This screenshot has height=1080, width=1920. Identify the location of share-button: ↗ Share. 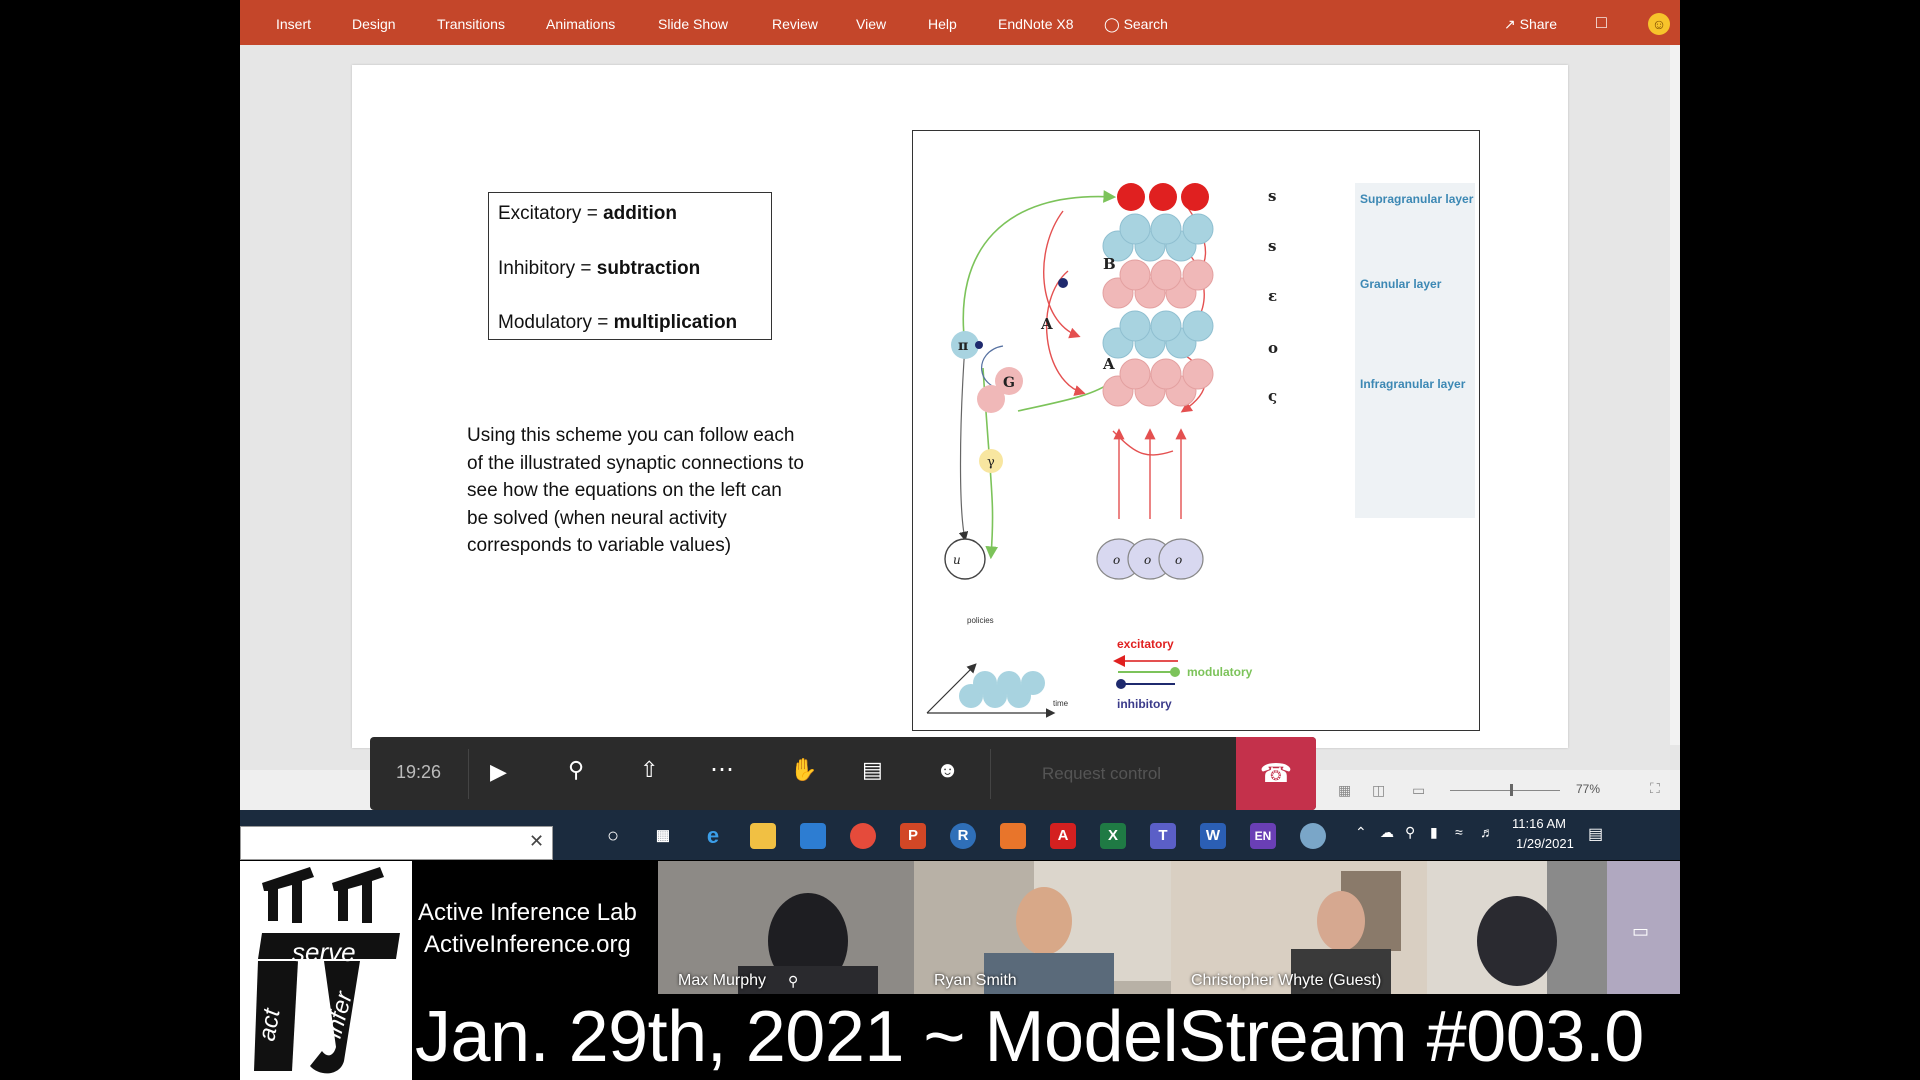
(1530, 24).